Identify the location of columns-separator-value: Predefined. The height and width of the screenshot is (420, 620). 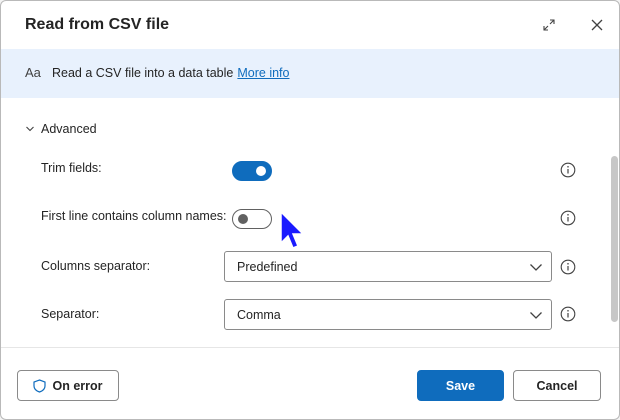
(267, 267).